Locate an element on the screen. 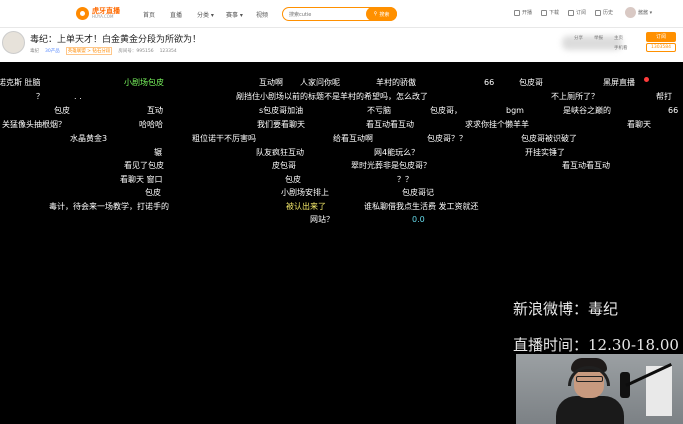 This screenshot has height=424, width=683. report-button: 举报 is located at coordinates (598, 38).